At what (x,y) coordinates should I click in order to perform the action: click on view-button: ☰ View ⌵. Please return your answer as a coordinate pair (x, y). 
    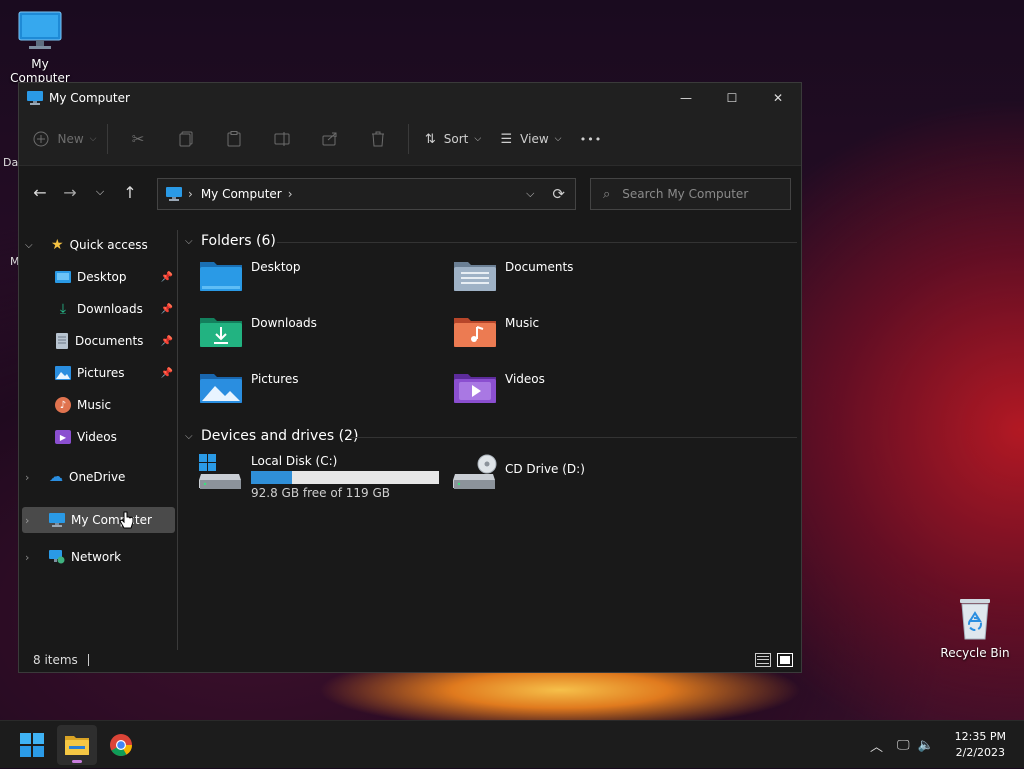
    Looking at the image, I should click on (531, 139).